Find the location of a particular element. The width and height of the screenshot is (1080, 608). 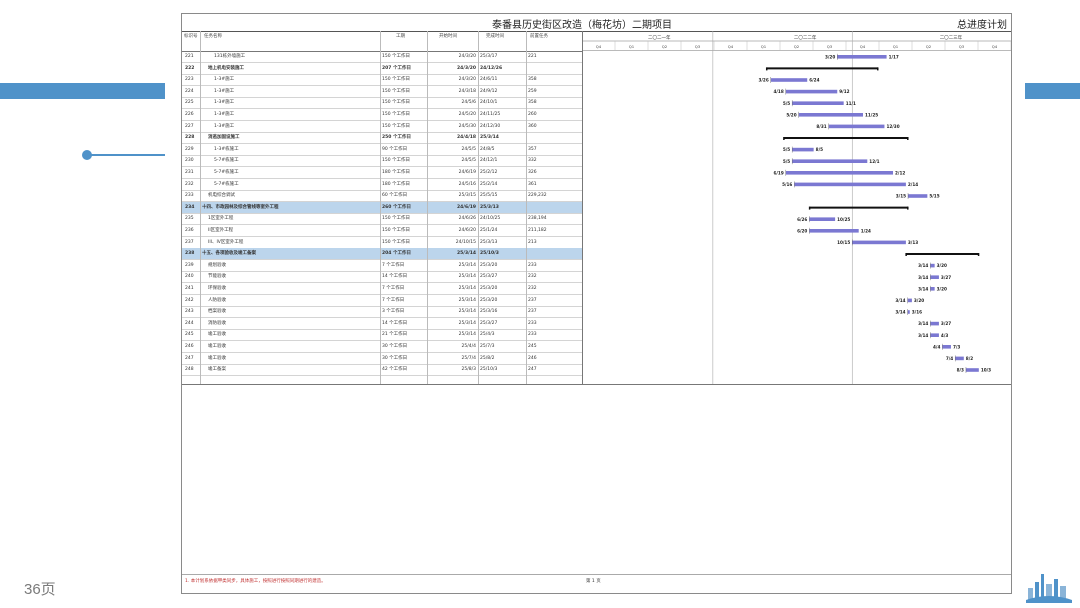

cell-task-name: 1区室外工程 is located at coordinates (221, 219).